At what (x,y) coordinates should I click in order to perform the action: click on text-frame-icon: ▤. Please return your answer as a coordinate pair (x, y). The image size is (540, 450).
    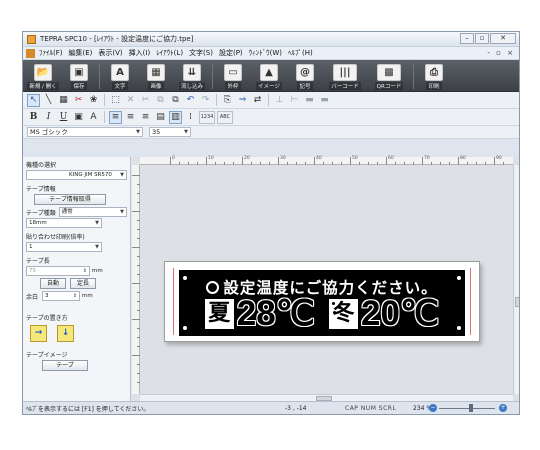
    Looking at the image, I should click on (160, 117).